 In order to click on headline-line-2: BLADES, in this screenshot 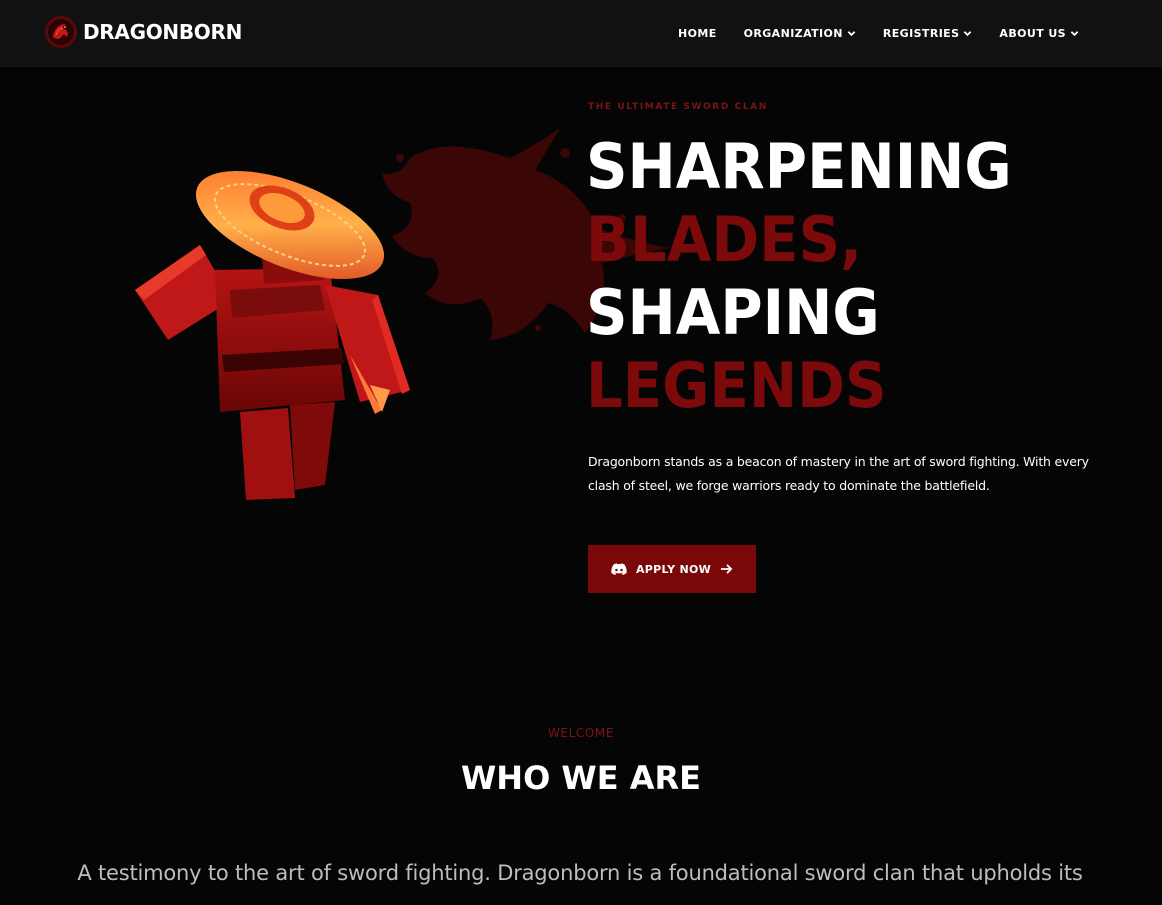, I will do `click(724, 239)`.